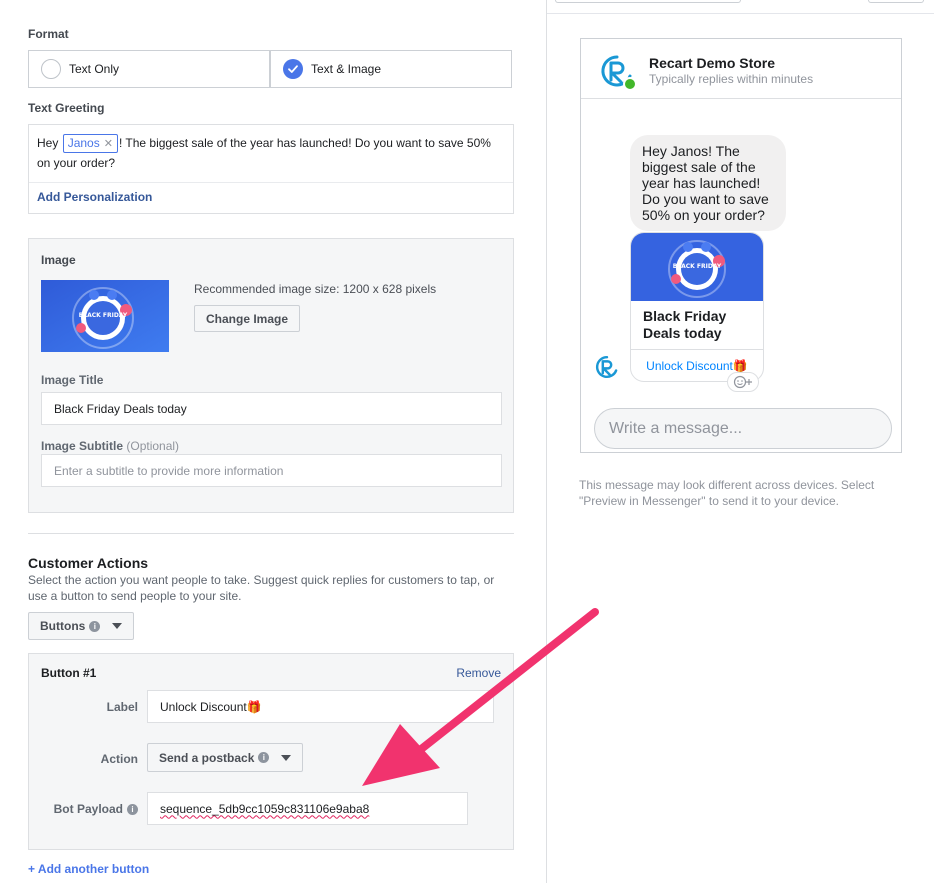 This screenshot has width=934, height=883. Describe the element at coordinates (630, 84) in the screenshot. I see `online-status-icon` at that location.